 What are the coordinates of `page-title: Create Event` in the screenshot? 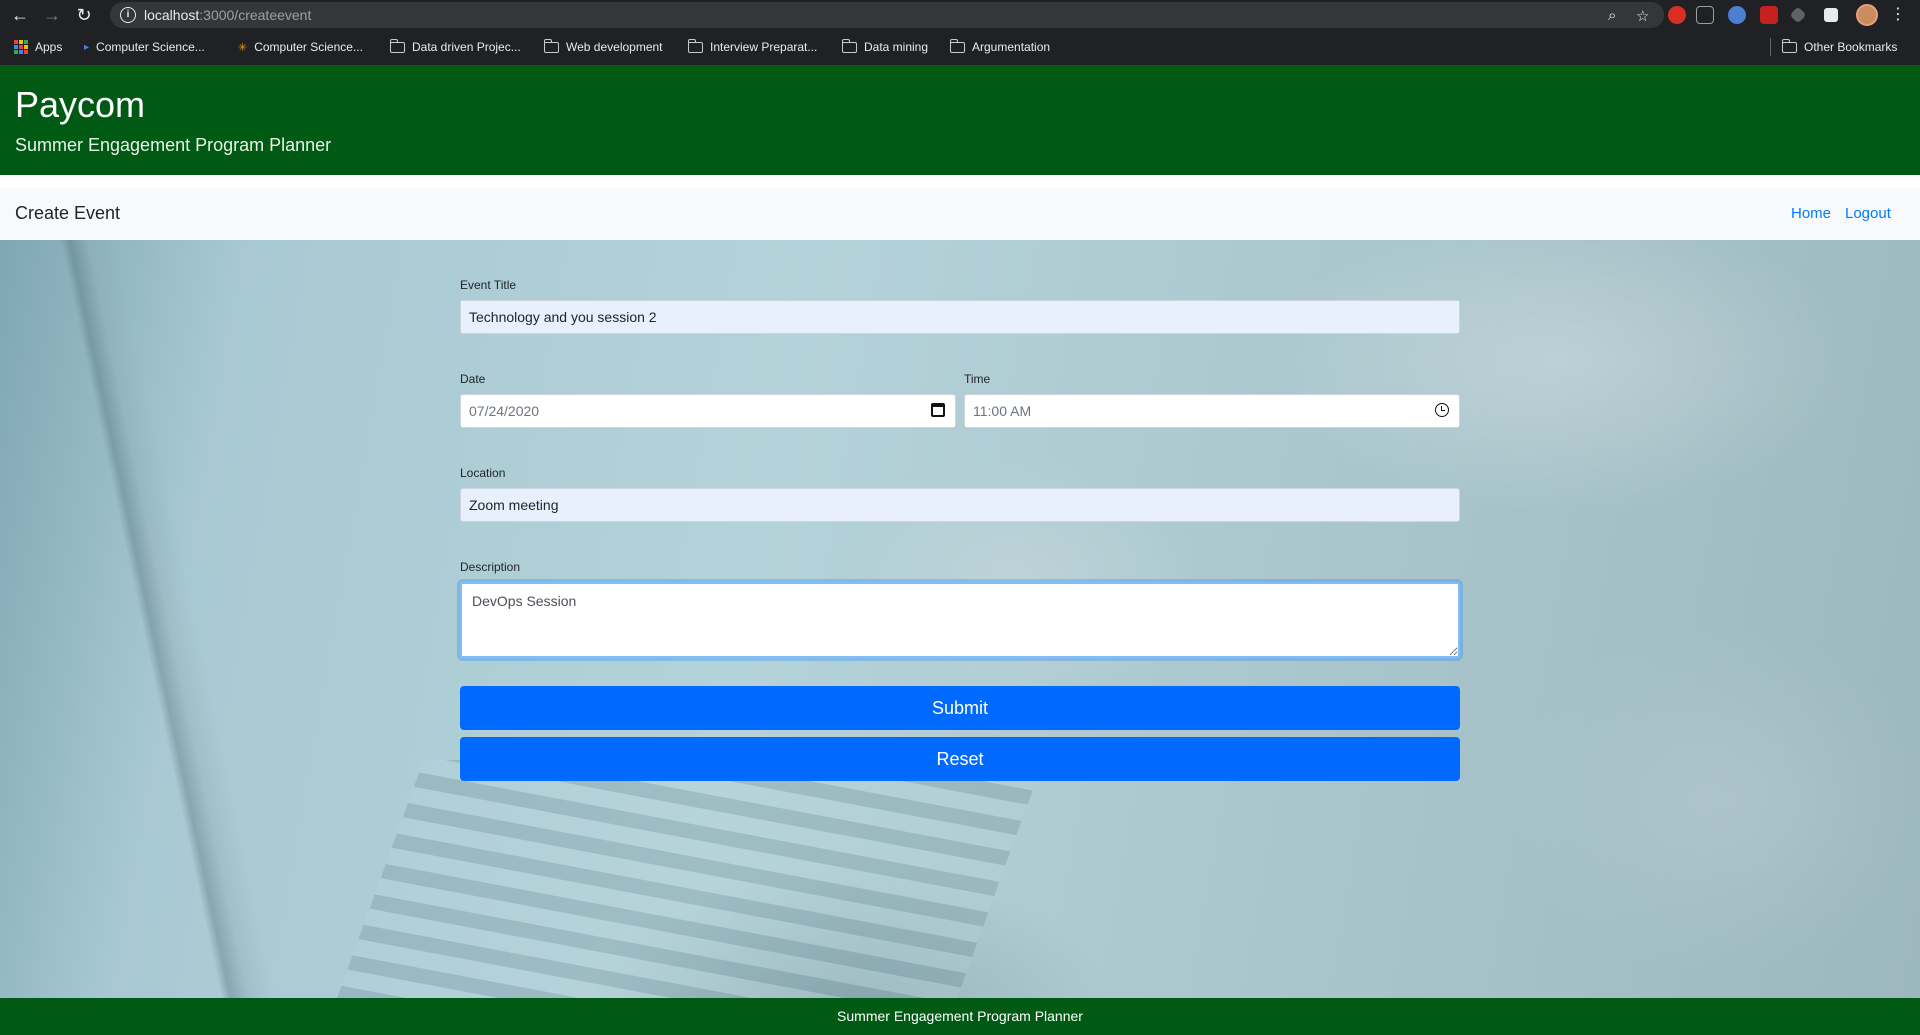 It's located at (68, 213).